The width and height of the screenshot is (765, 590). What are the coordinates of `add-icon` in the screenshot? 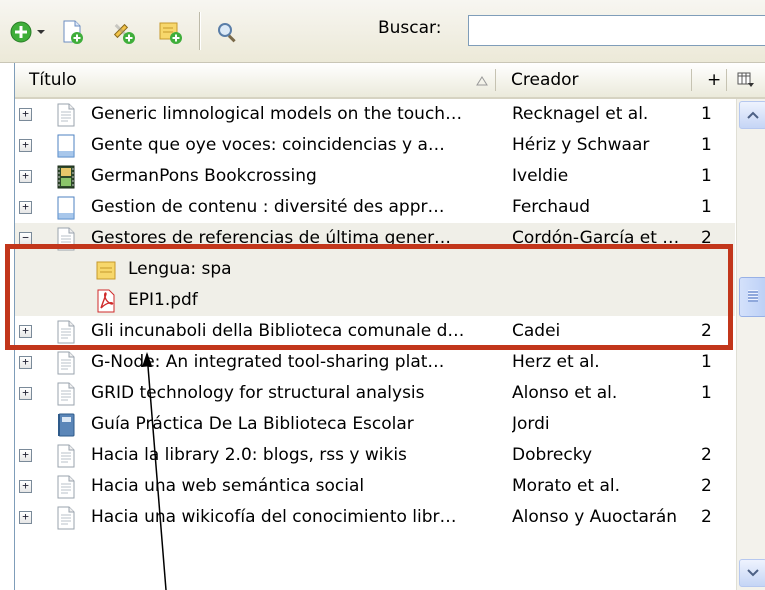 It's located at (21, 32).